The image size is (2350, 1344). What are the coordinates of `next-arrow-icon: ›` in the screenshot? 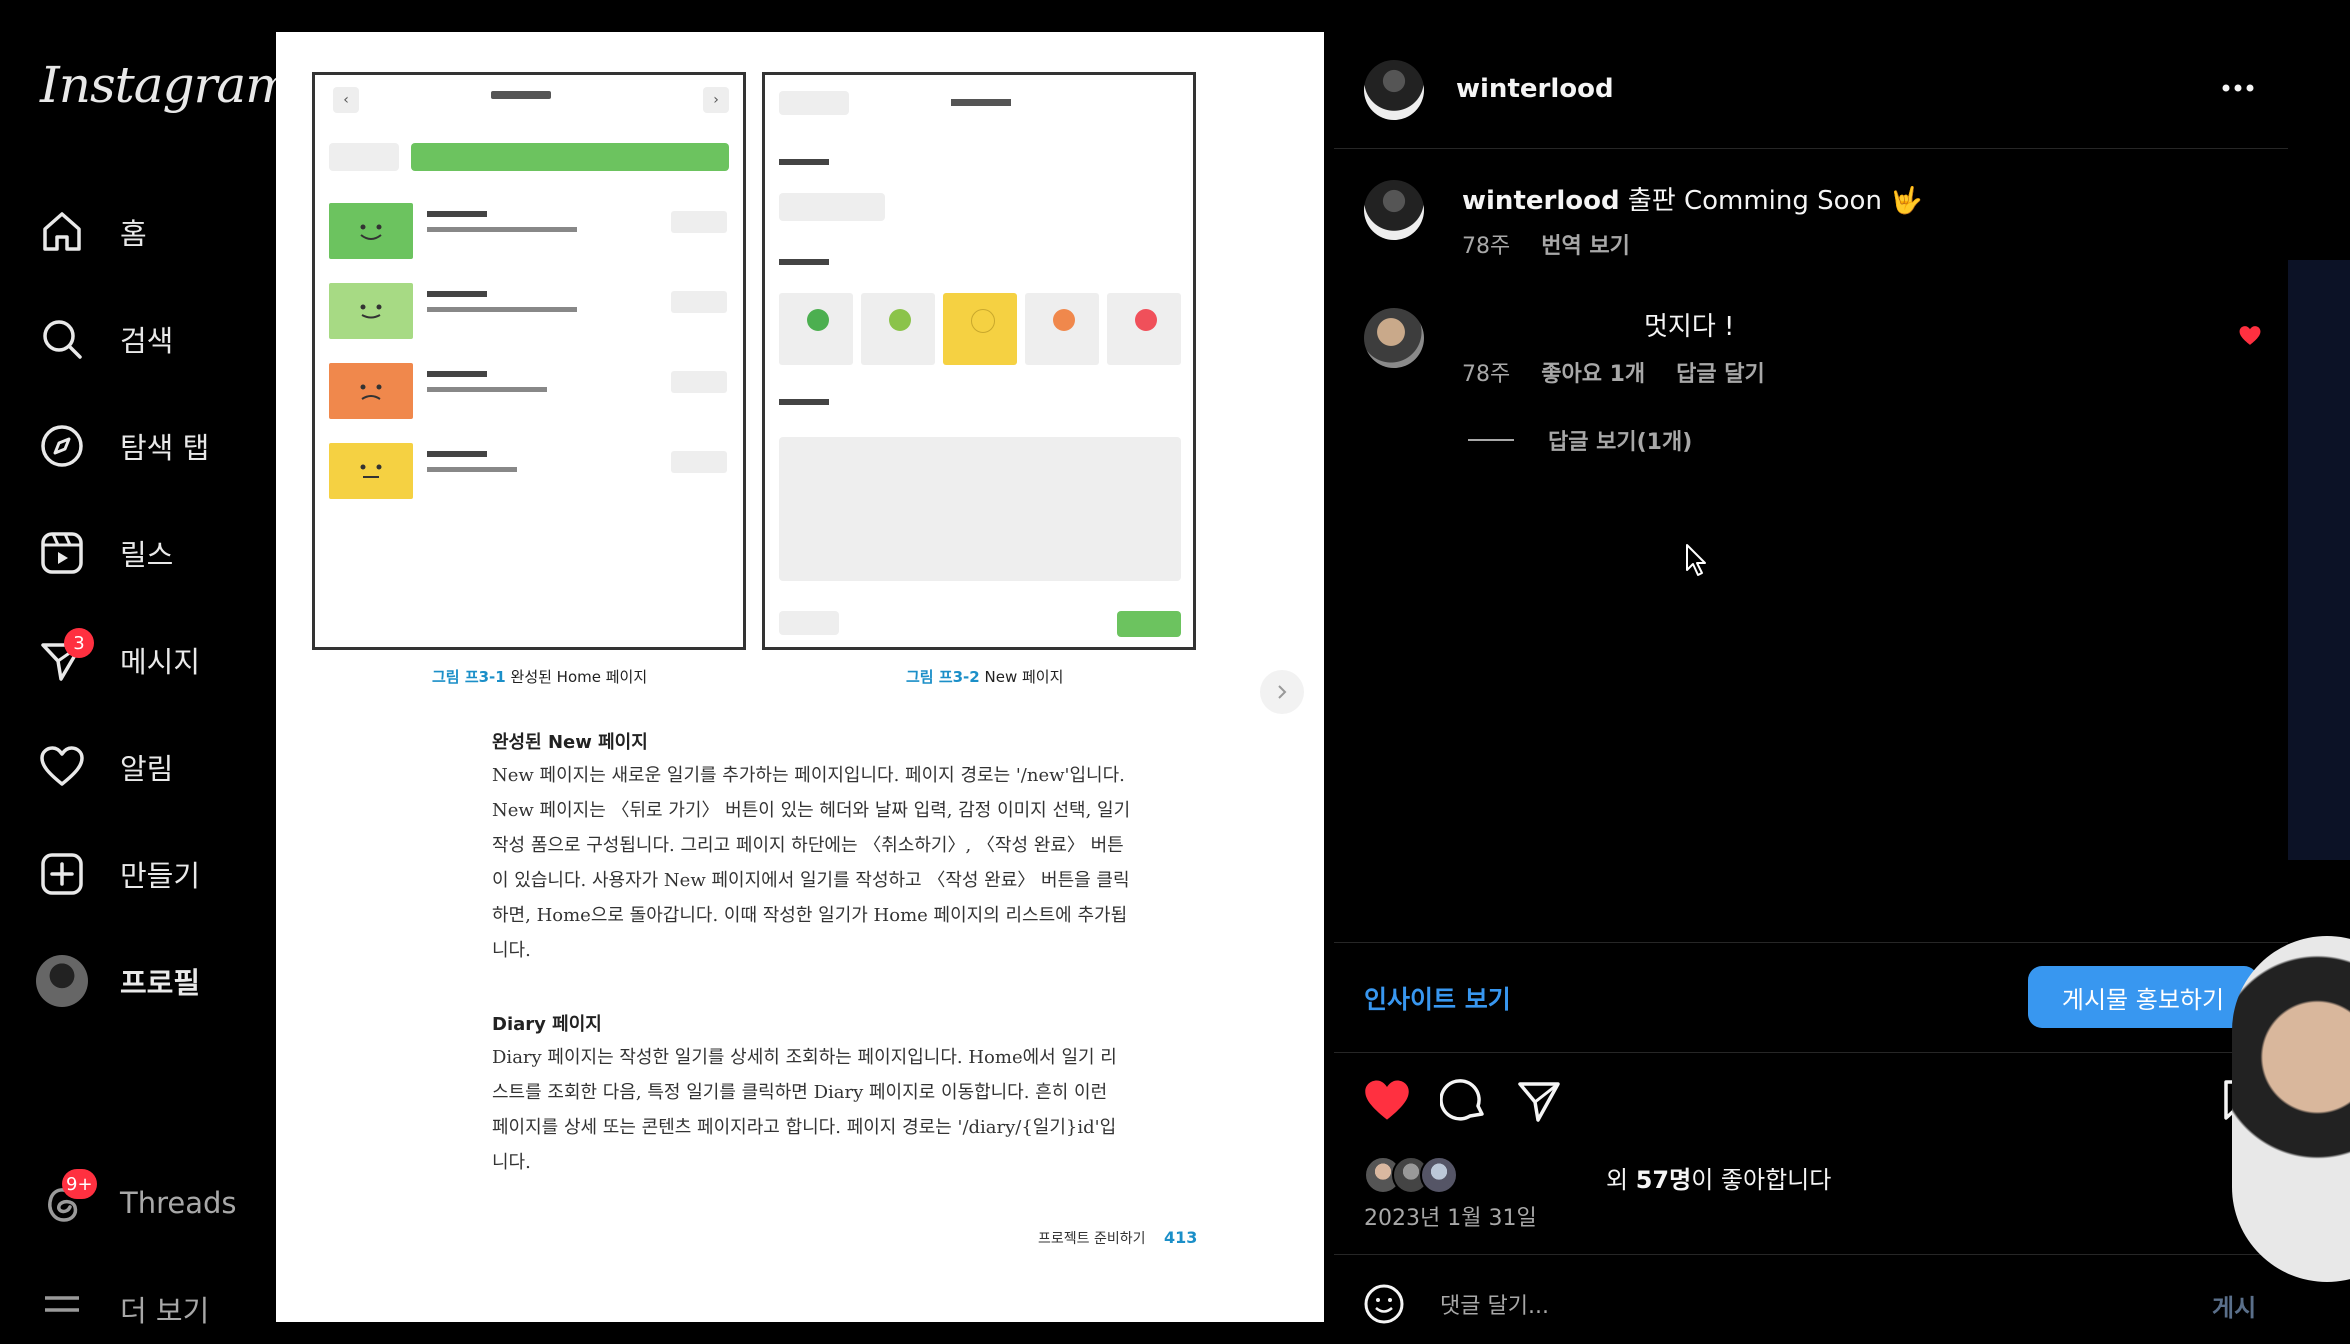 It's located at (716, 100).